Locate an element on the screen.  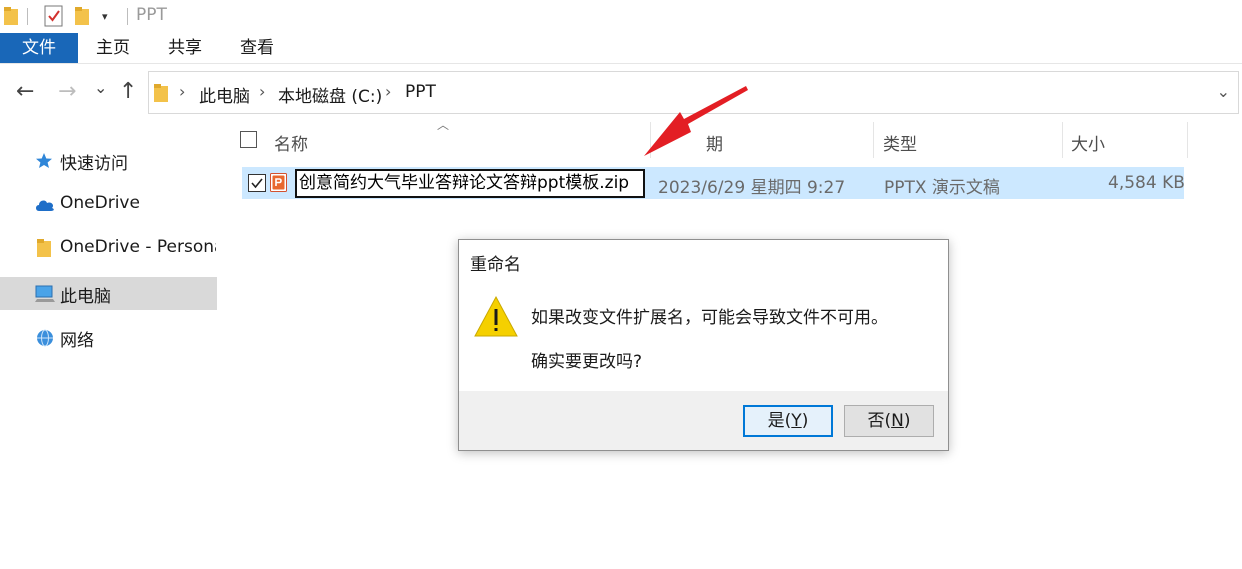
breadcrumb-local-disk: 本地磁盘 (C:) is located at coordinates (330, 94).